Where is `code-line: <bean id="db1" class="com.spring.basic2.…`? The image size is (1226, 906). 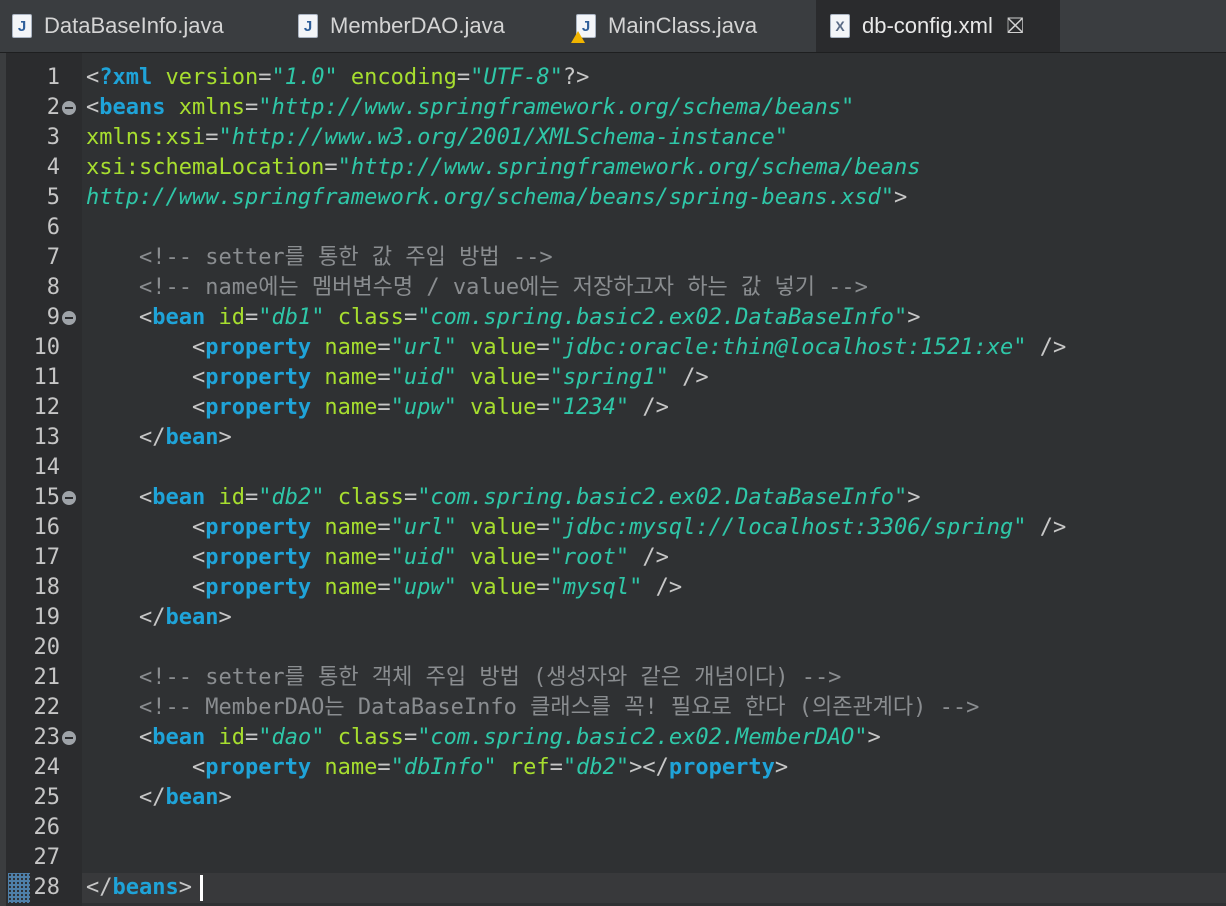 code-line: <bean id="db1" class="com.spring.basic2.… is located at coordinates (503, 318).